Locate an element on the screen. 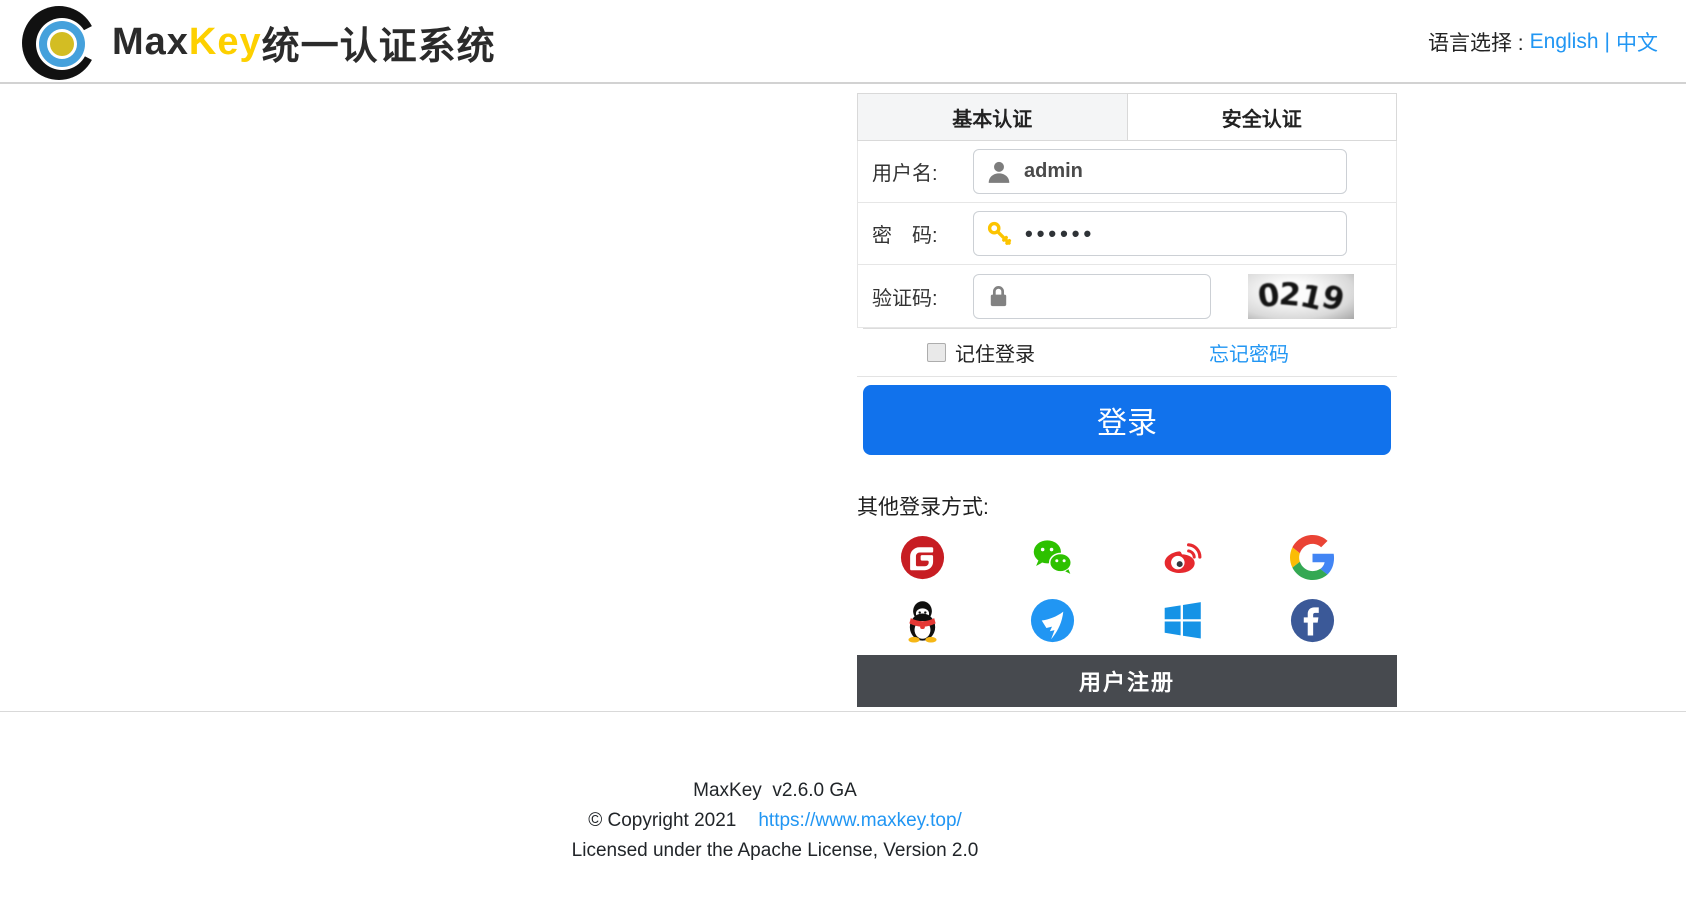 This screenshot has height=900, width=1686. other-login-methods-label: 其他登录方式: is located at coordinates (923, 507).